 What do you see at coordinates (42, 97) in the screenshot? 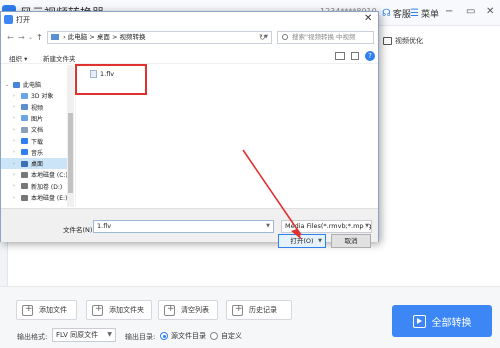
I see `nav-item-label: 3D 对象` at bounding box center [42, 97].